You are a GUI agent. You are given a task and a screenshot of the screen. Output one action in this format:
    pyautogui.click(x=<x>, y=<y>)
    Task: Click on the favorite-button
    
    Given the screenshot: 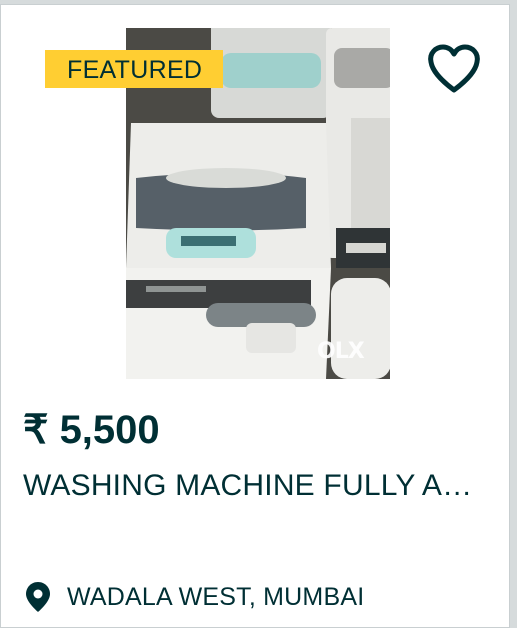 What is the action you would take?
    pyautogui.click(x=454, y=69)
    